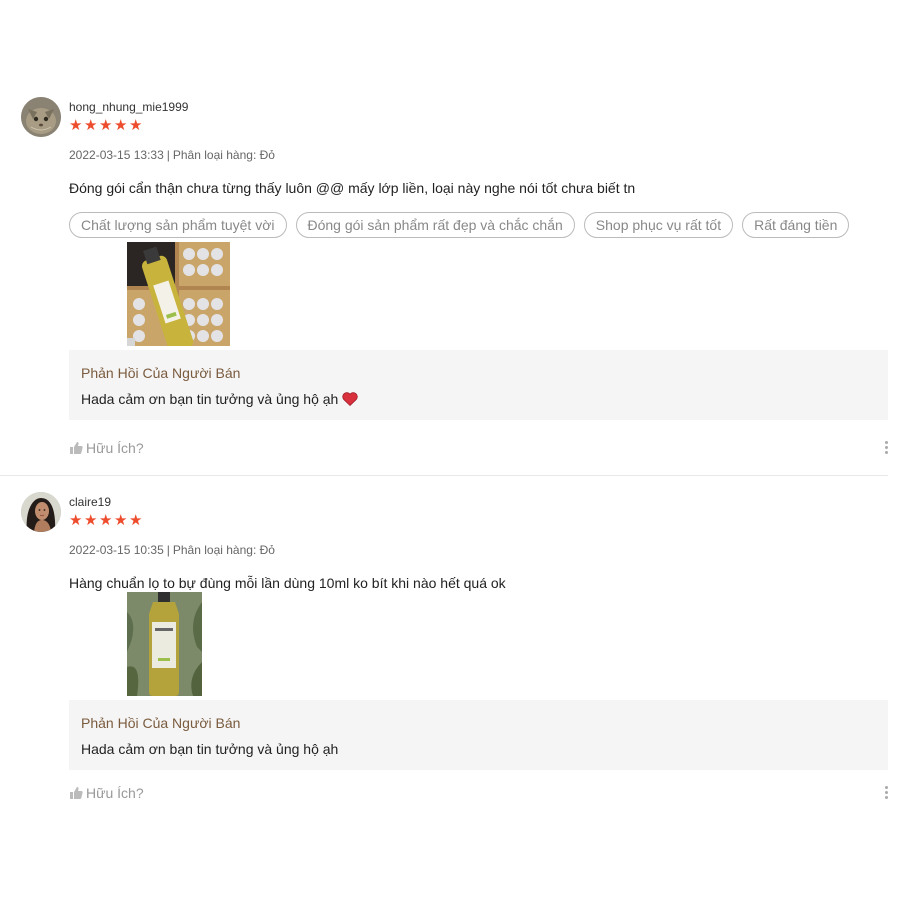 Image resolution: width=900 pixels, height=900 pixels. What do you see at coordinates (796, 225) in the screenshot?
I see `review-tag: Rất đáng tiền` at bounding box center [796, 225].